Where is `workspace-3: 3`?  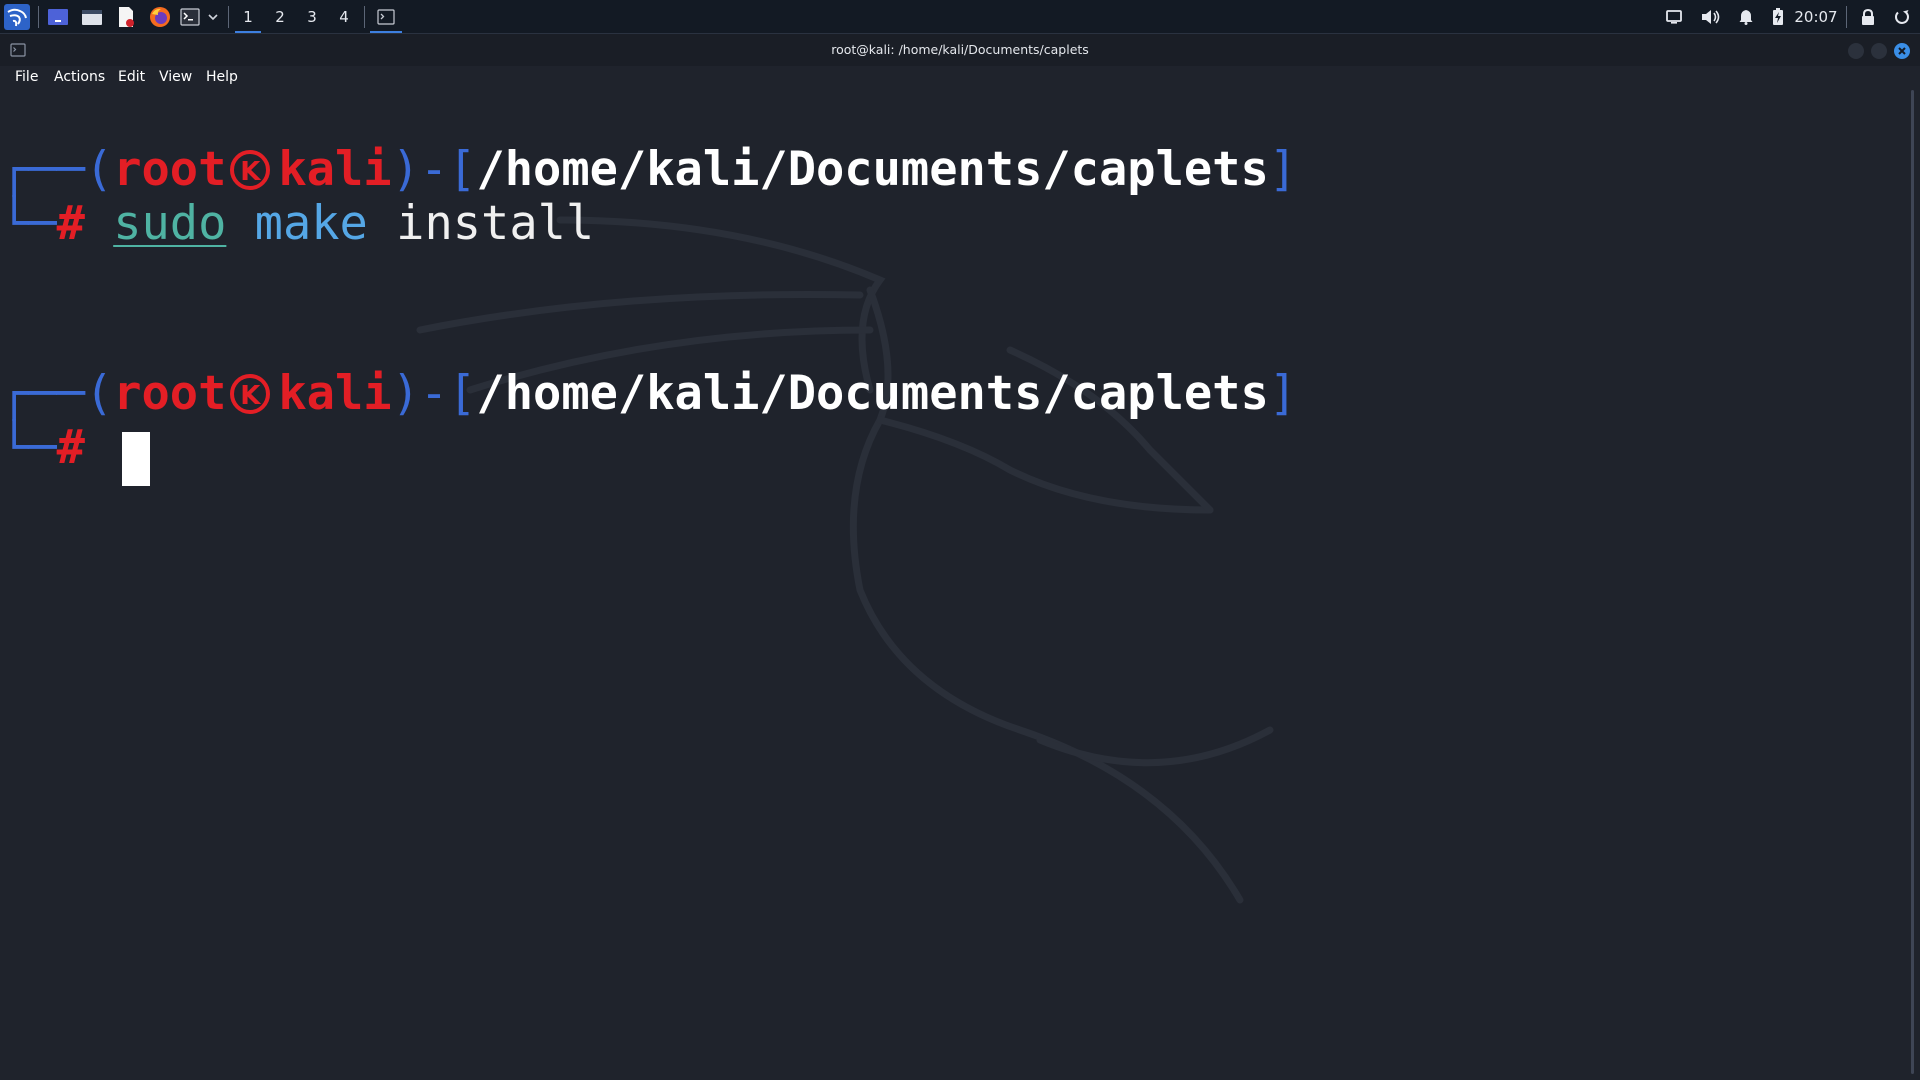
workspace-3: 3 is located at coordinates (312, 17).